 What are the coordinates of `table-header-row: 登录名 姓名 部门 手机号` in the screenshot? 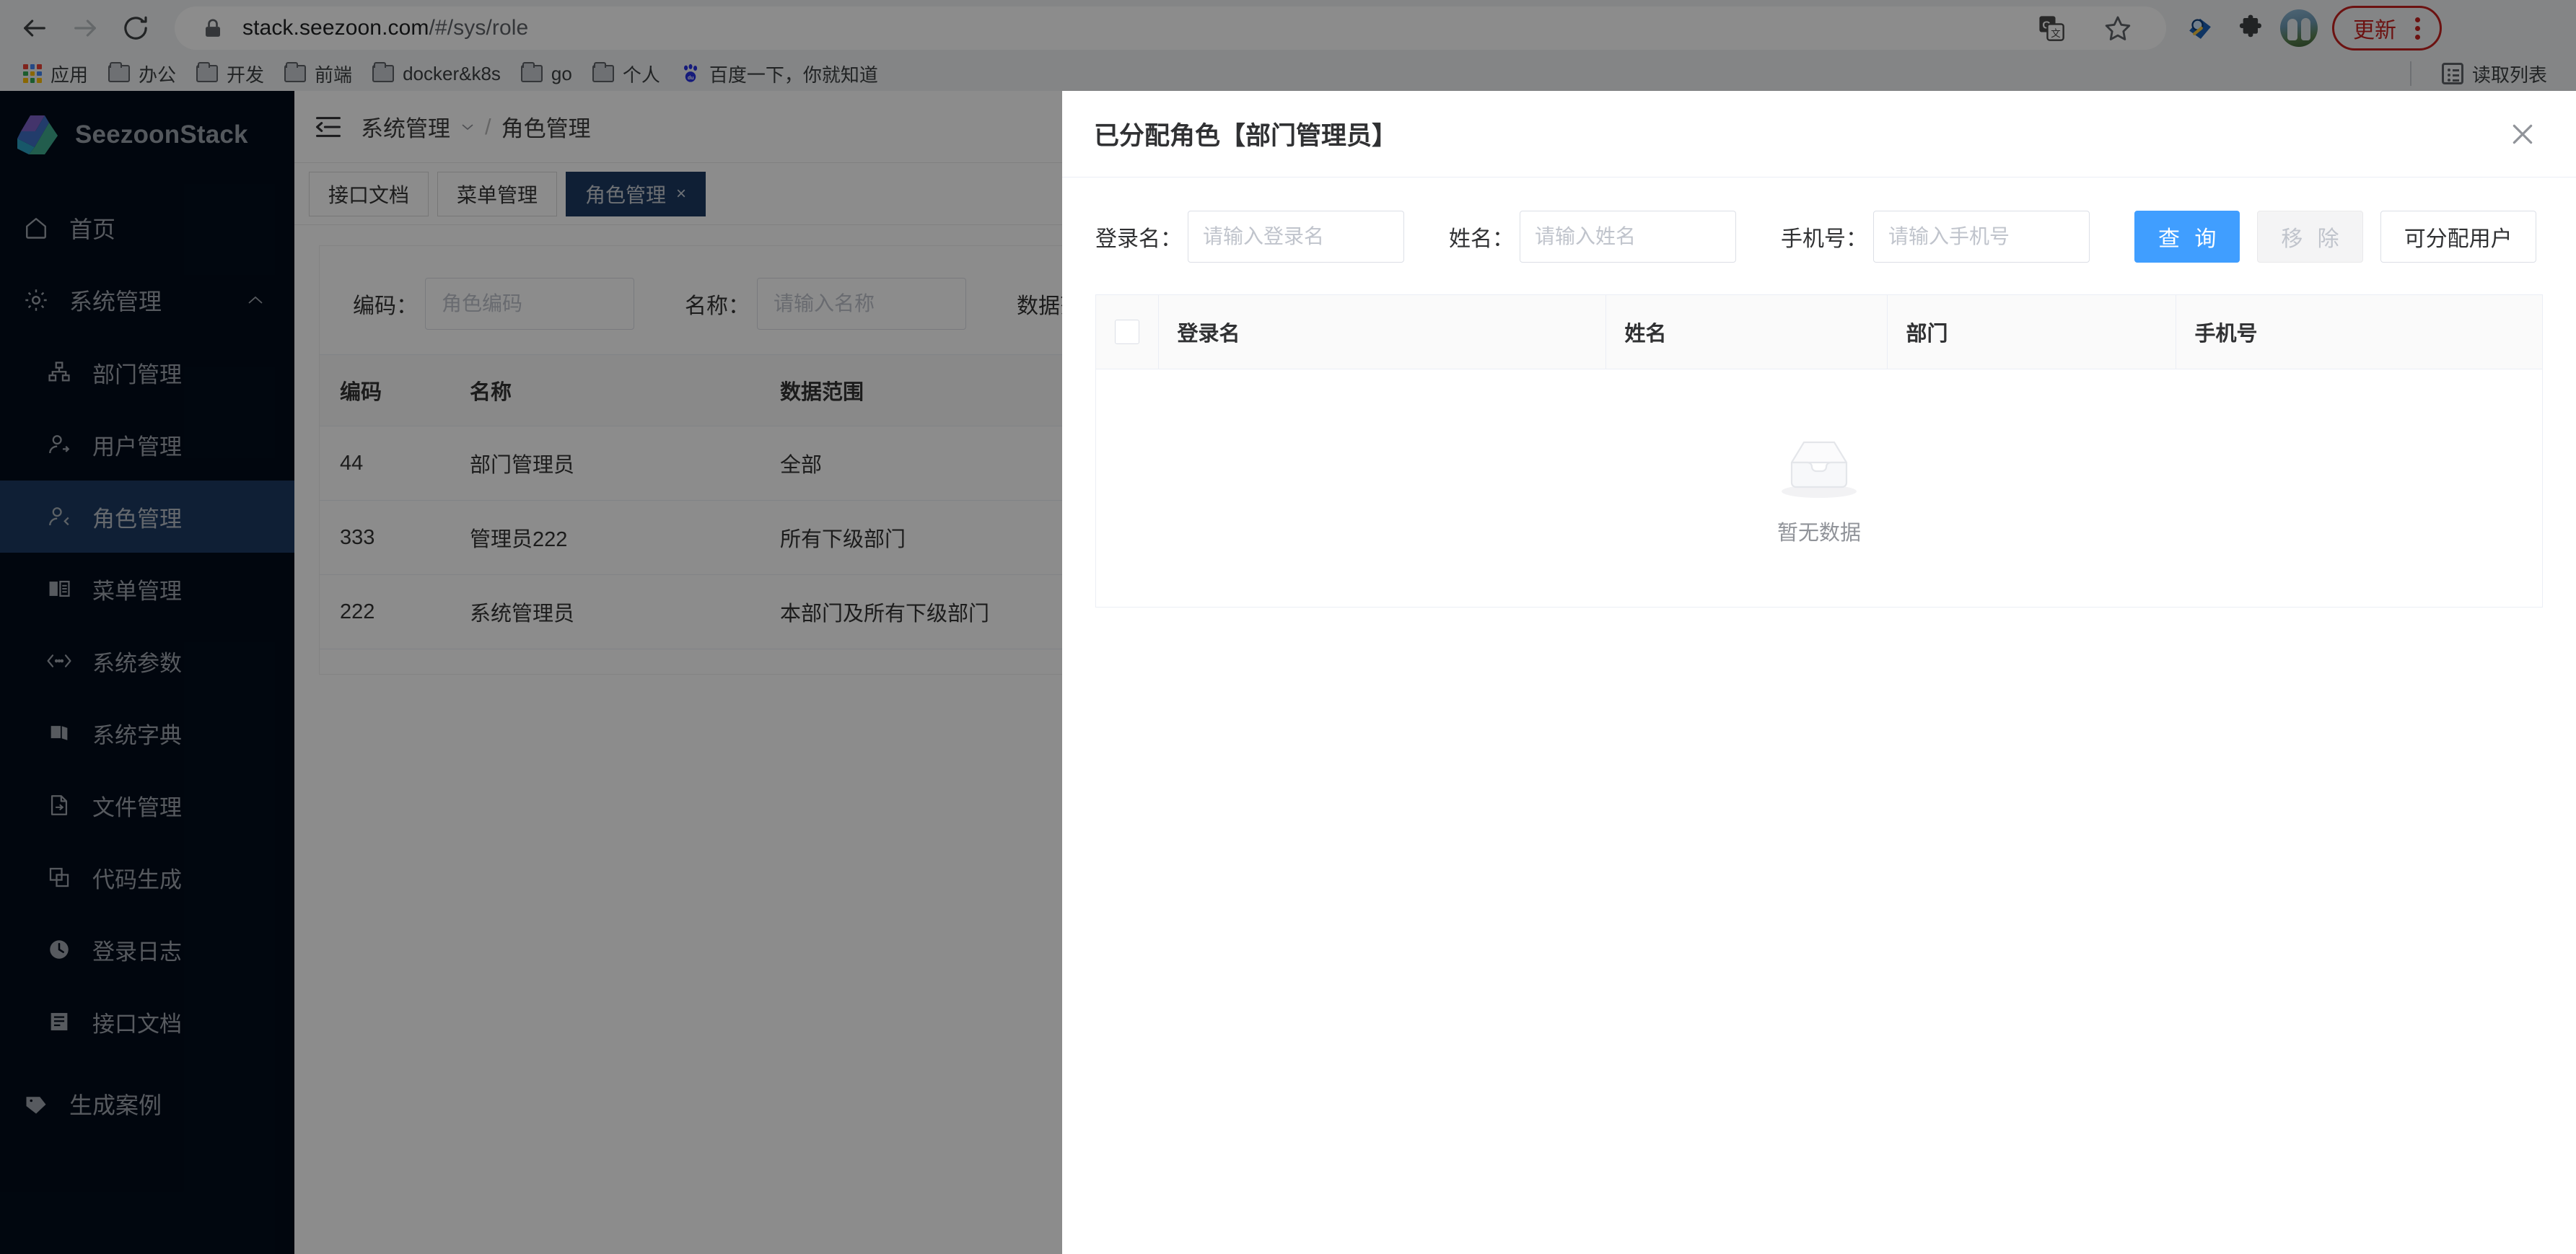 It's located at (1819, 332).